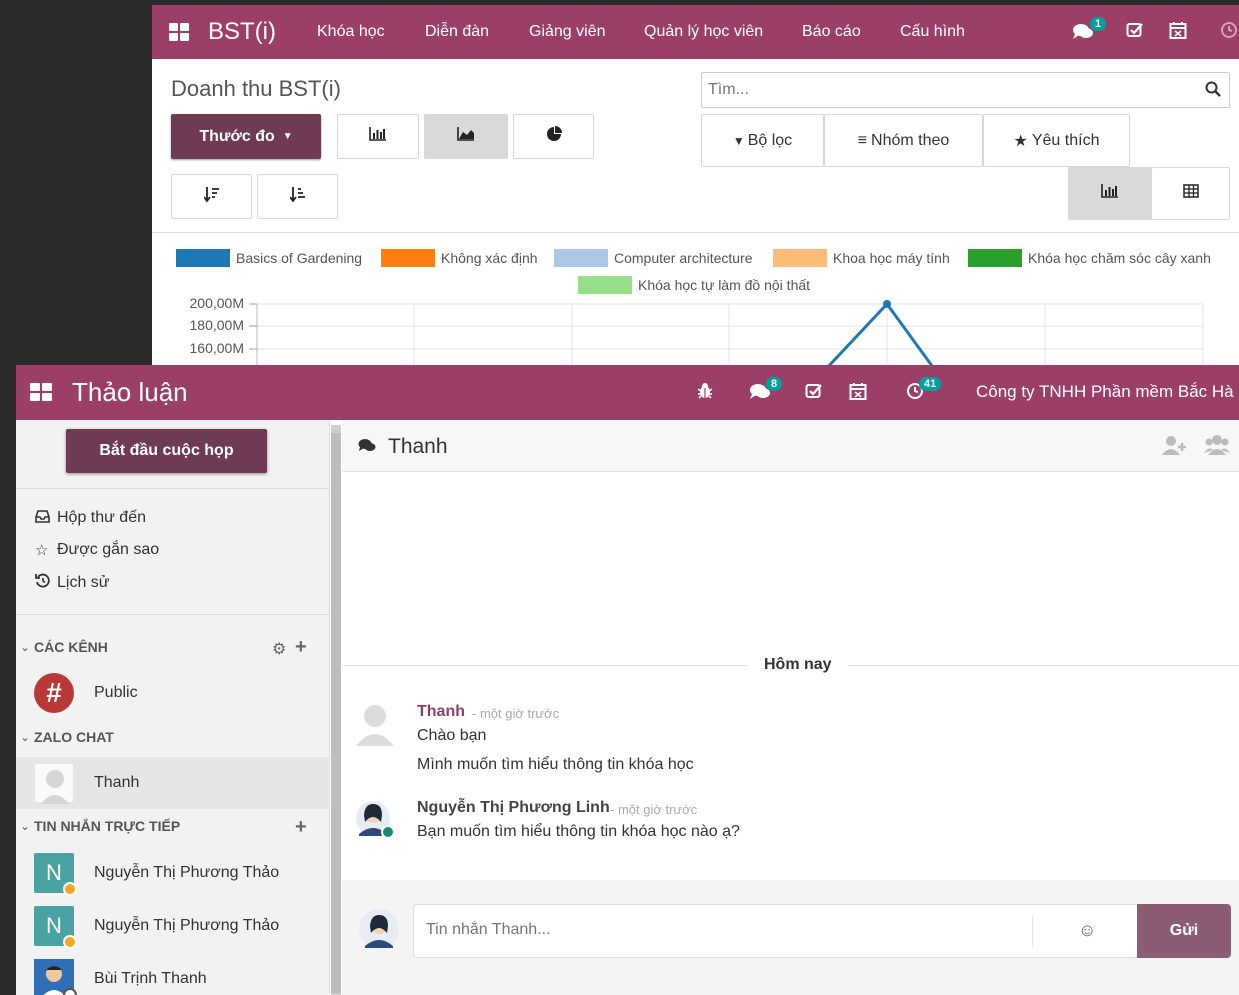 The image size is (1239, 995). Describe the element at coordinates (705, 393) in the screenshot. I see `bug-icon` at that location.